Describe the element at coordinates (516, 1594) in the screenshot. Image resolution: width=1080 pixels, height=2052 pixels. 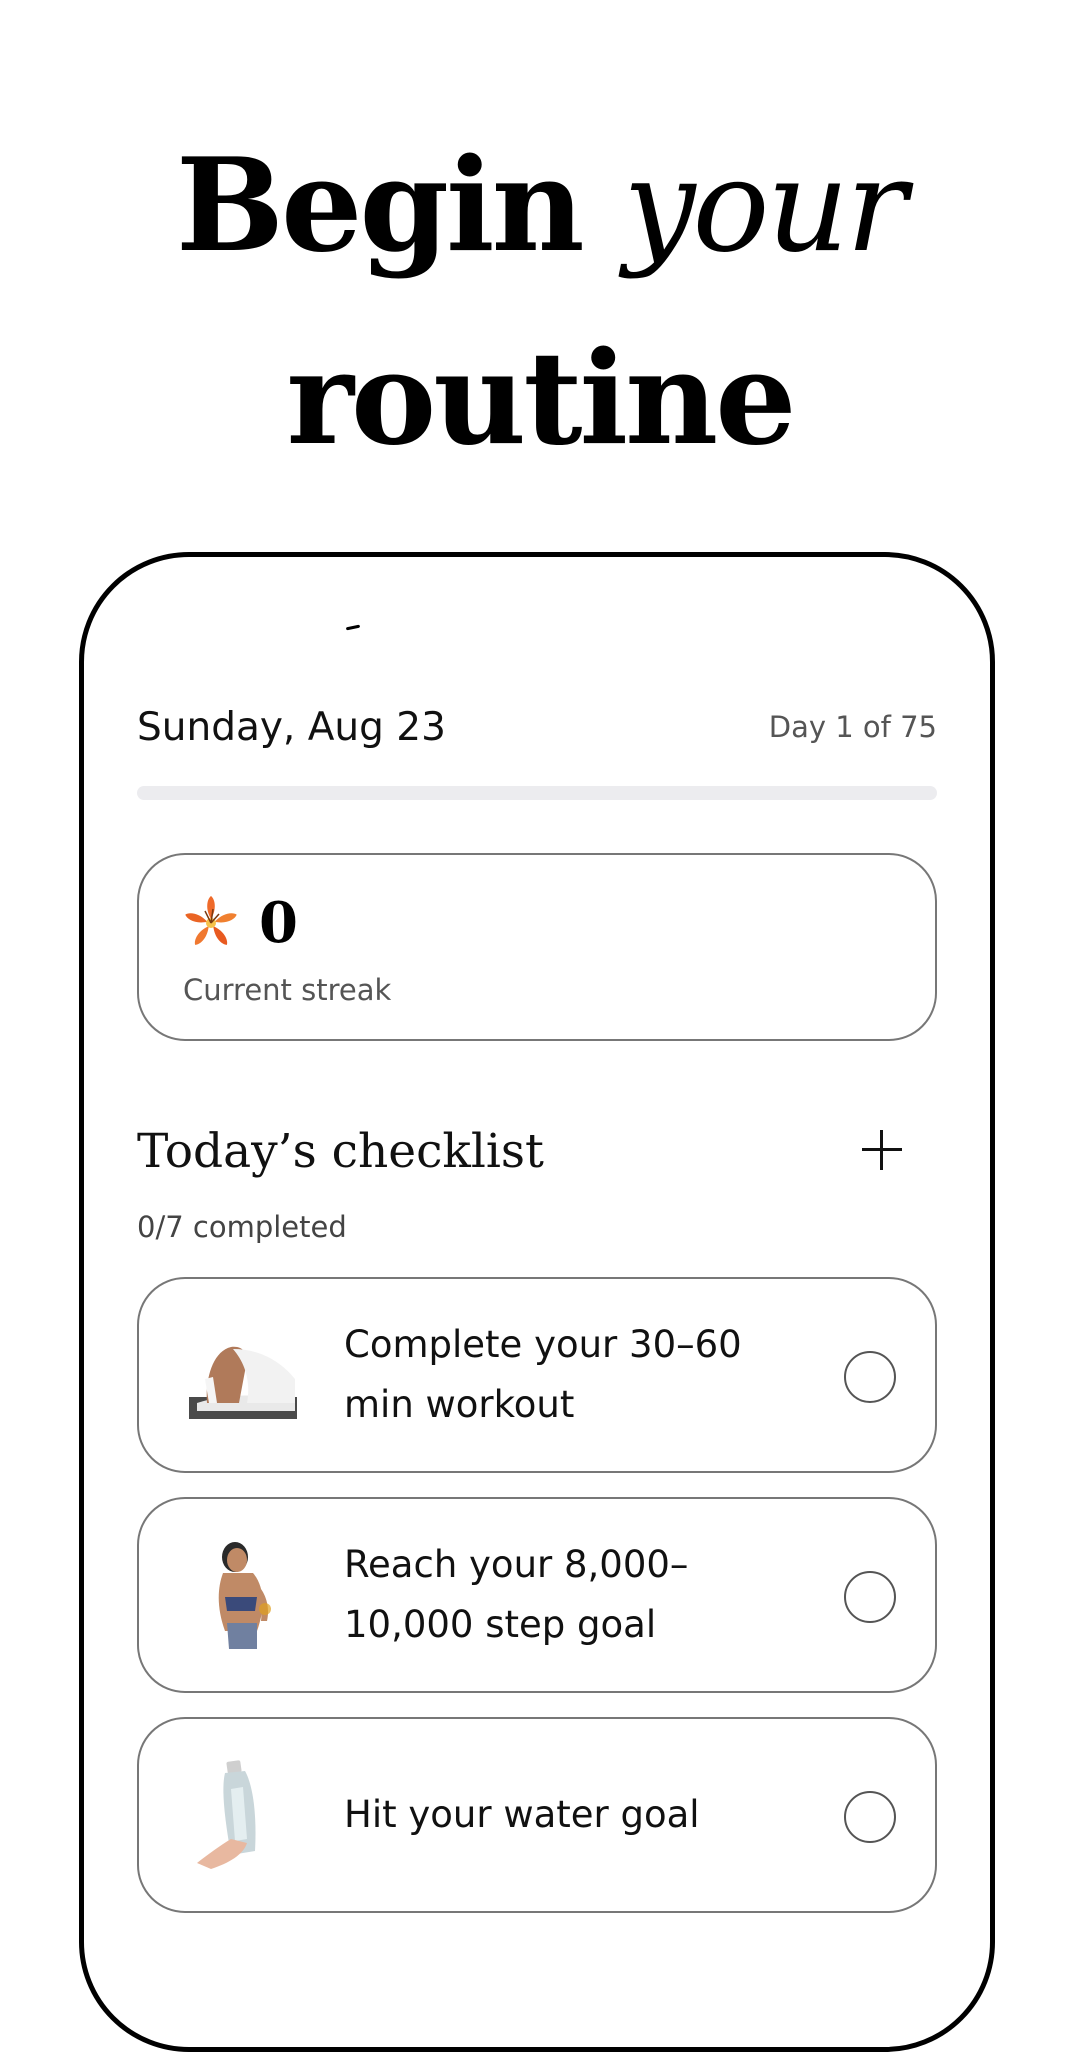
I see `task-label: Reach your 8,000–10,000 step goal` at that location.